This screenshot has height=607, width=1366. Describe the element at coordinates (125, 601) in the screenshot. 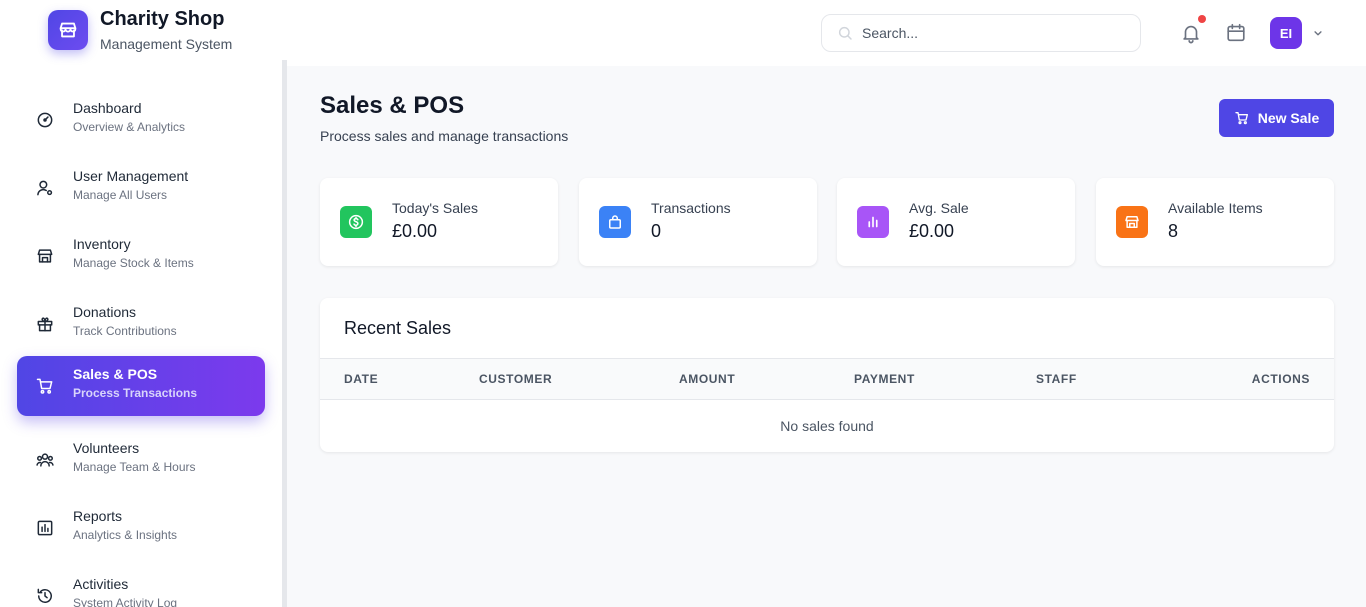

I see `sidebar-item-sublabel: System Activity Log` at that location.